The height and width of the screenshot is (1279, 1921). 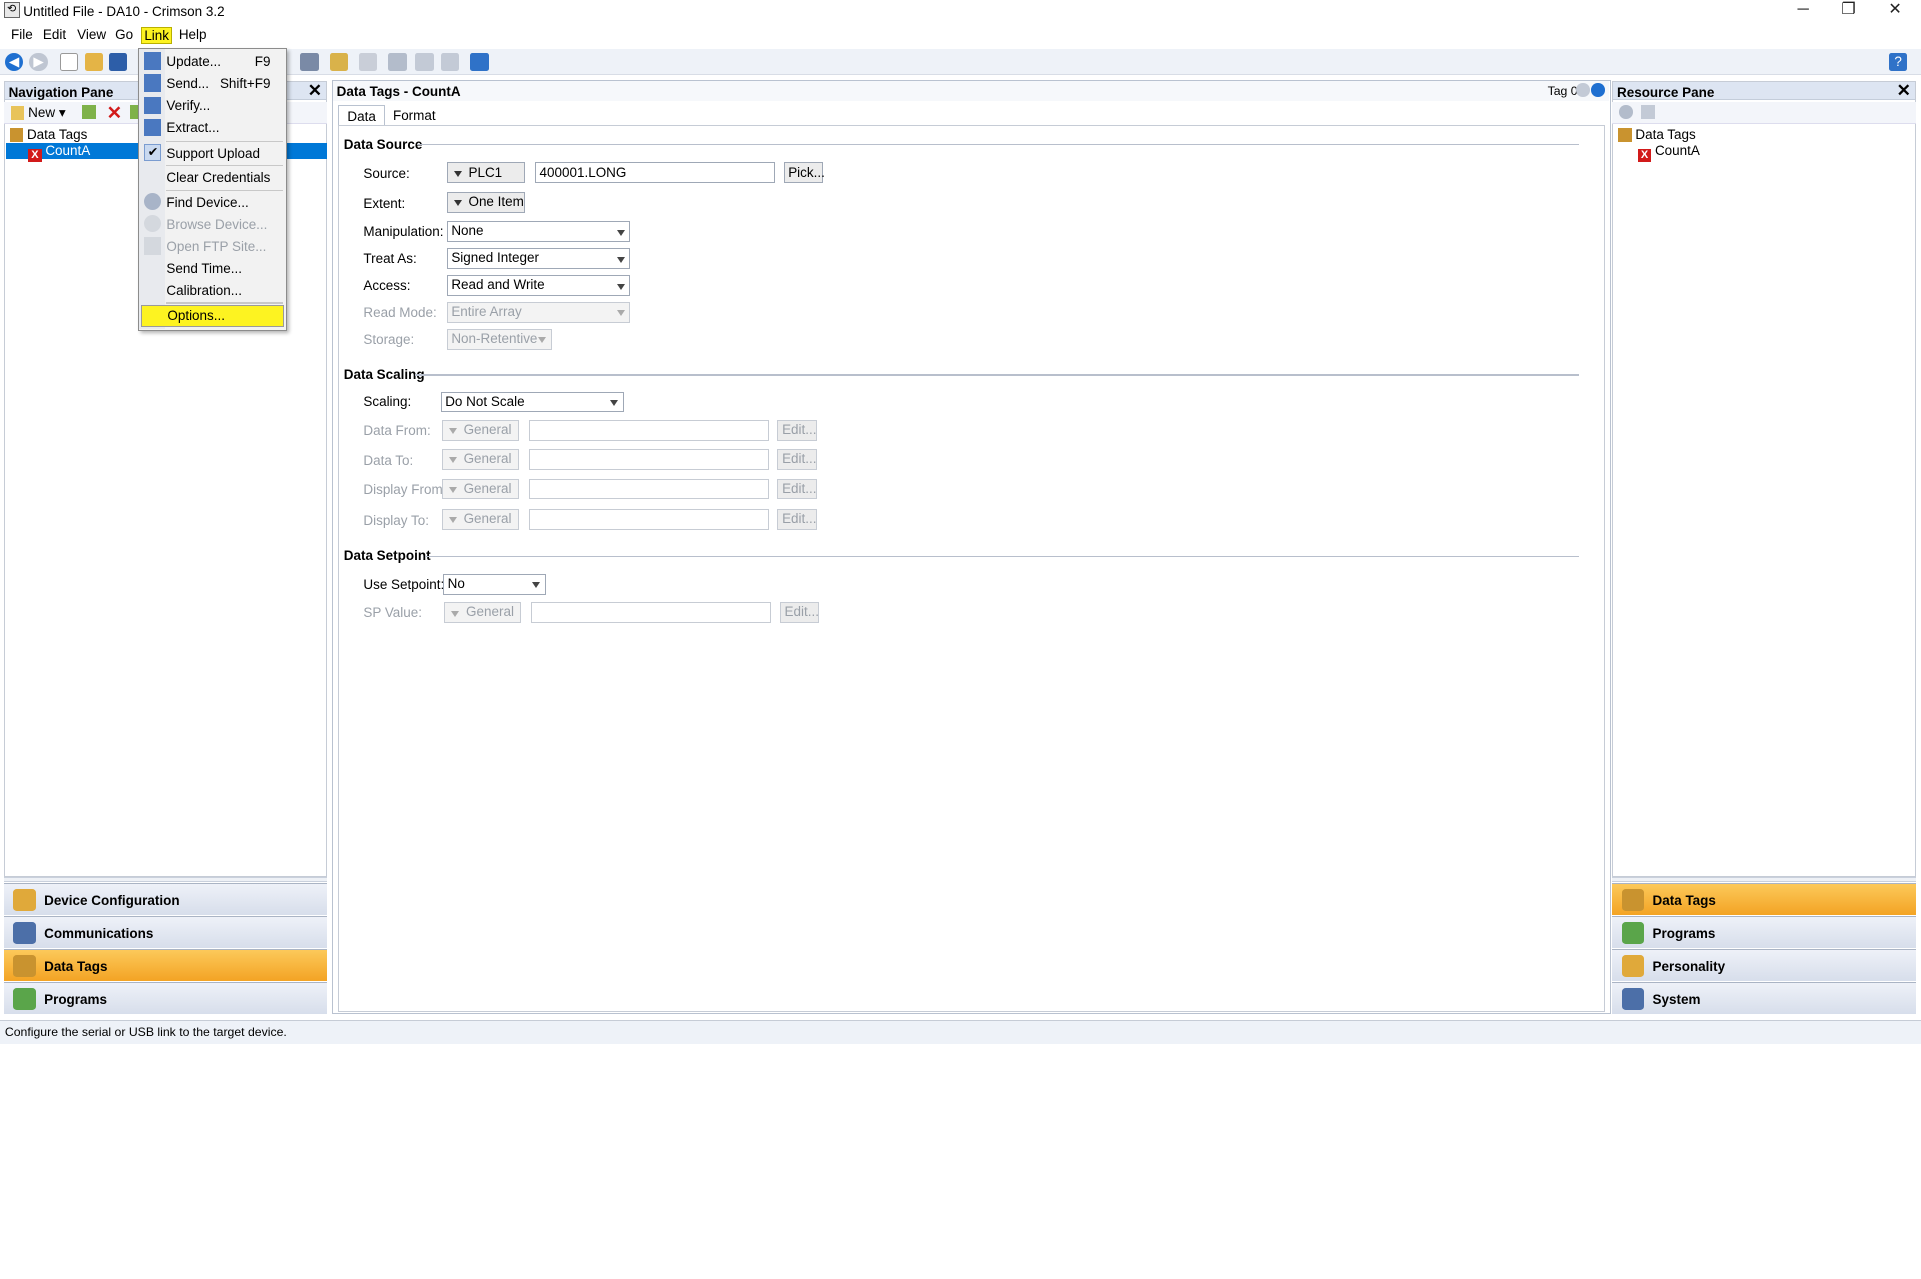 I want to click on resource-filter-icon, so click(x=1648, y=112).